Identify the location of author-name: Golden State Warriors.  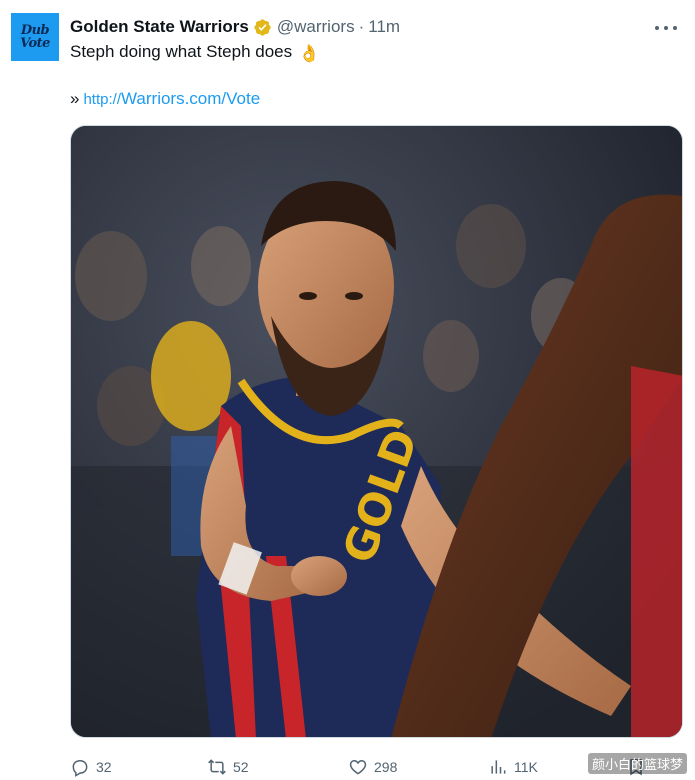
(159, 27).